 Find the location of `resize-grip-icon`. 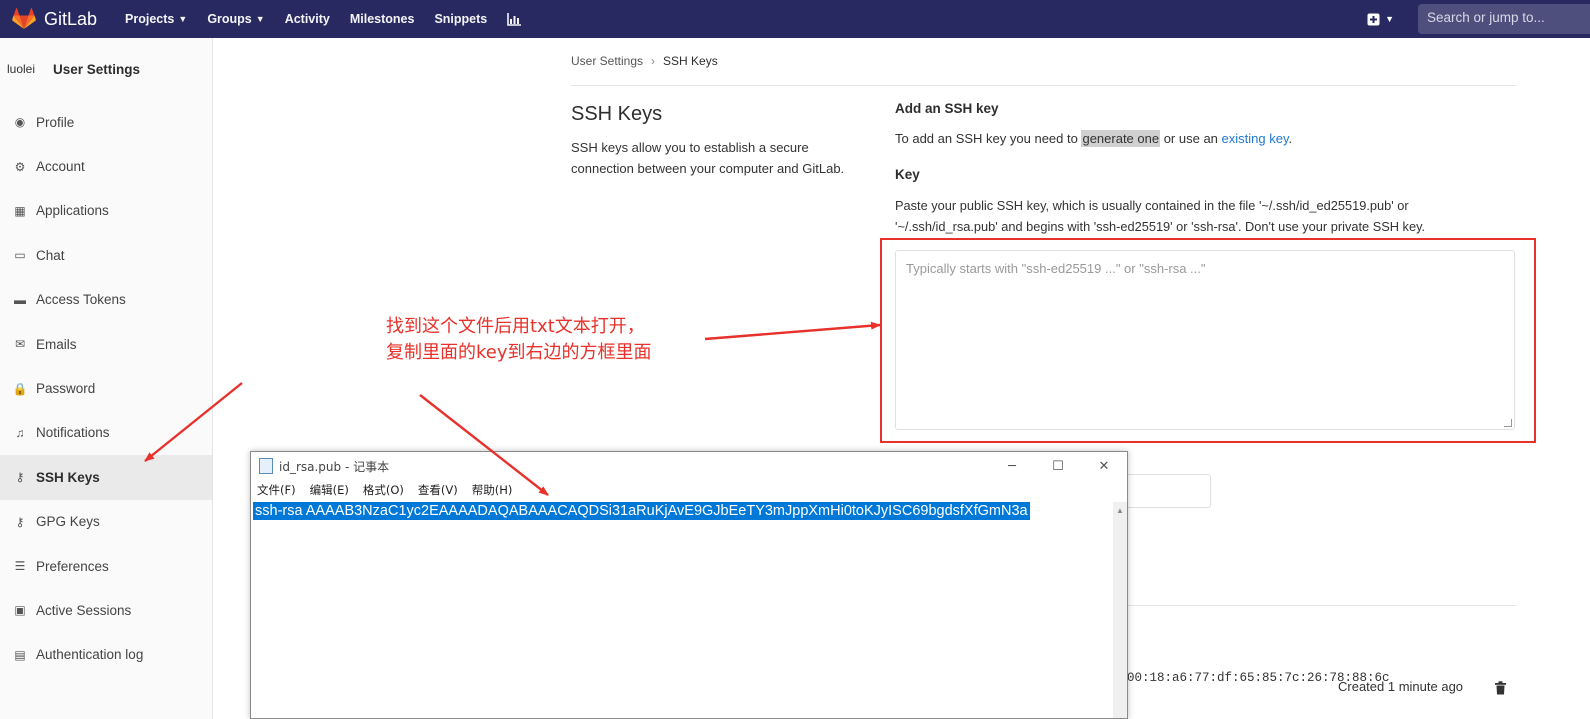

resize-grip-icon is located at coordinates (1508, 423).